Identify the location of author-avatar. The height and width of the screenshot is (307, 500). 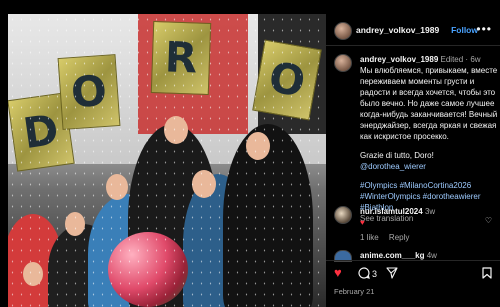
(343, 31).